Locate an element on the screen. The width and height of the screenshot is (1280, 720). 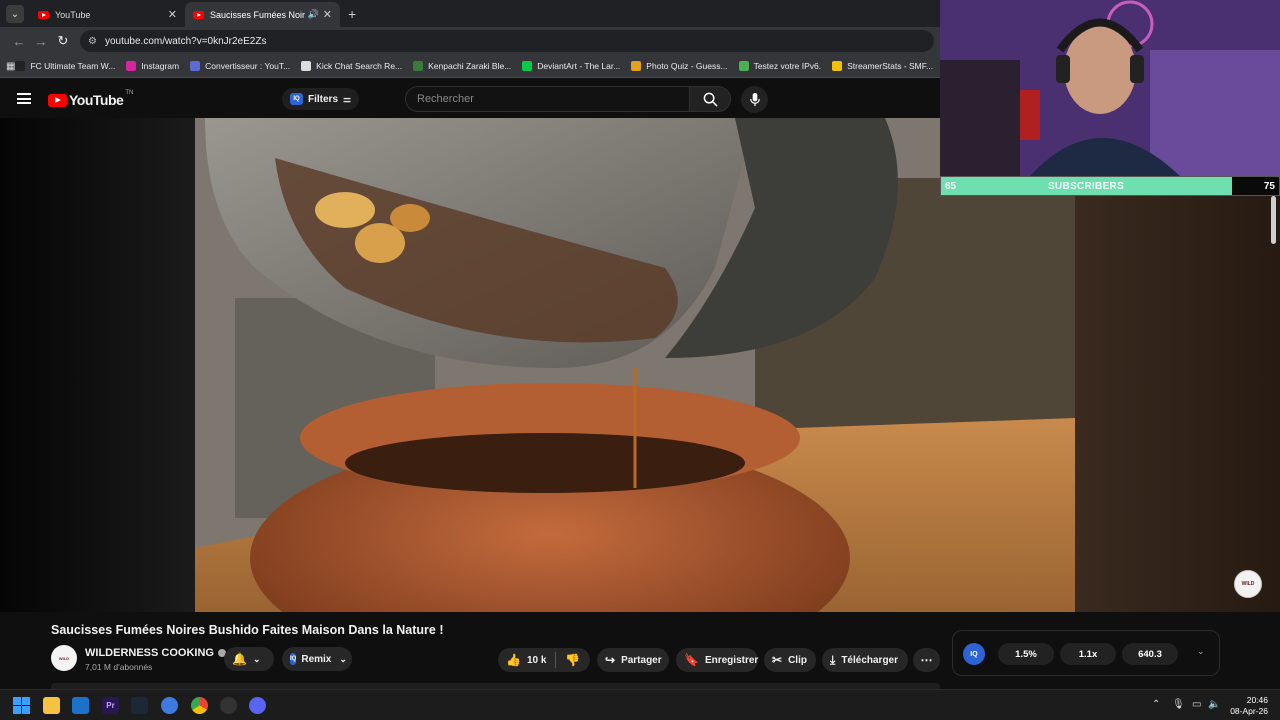
obs-icon is located at coordinates (228, 705).